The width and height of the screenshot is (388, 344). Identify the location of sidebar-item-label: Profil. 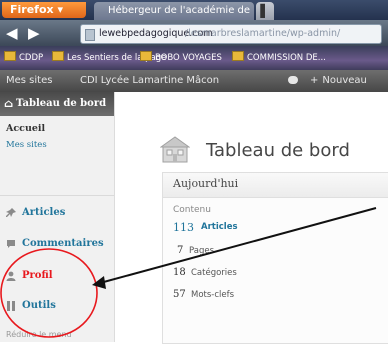
(37, 275).